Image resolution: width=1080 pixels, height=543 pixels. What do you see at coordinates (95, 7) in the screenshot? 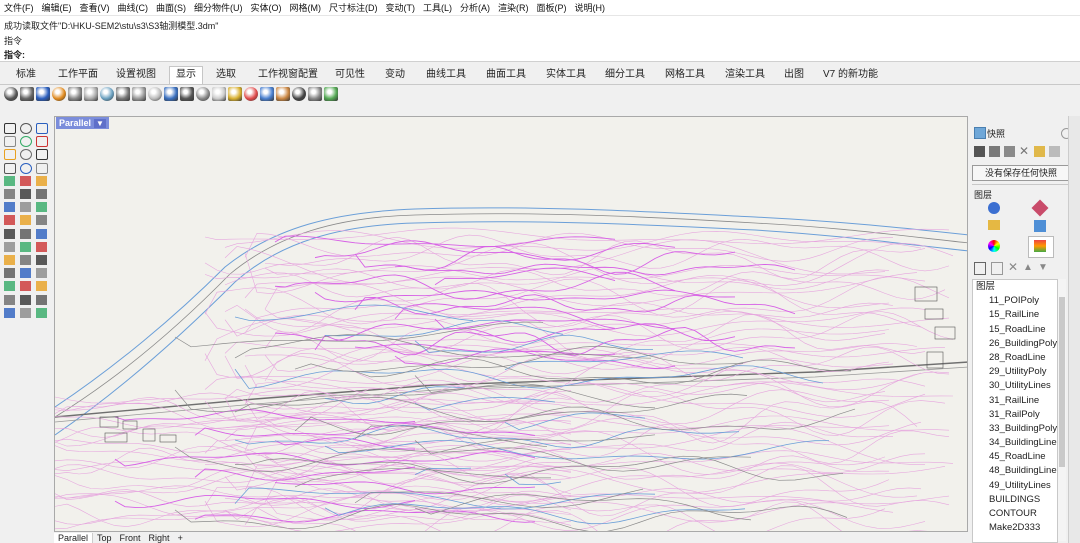
I see `menu-item: 查看(V)` at bounding box center [95, 7].